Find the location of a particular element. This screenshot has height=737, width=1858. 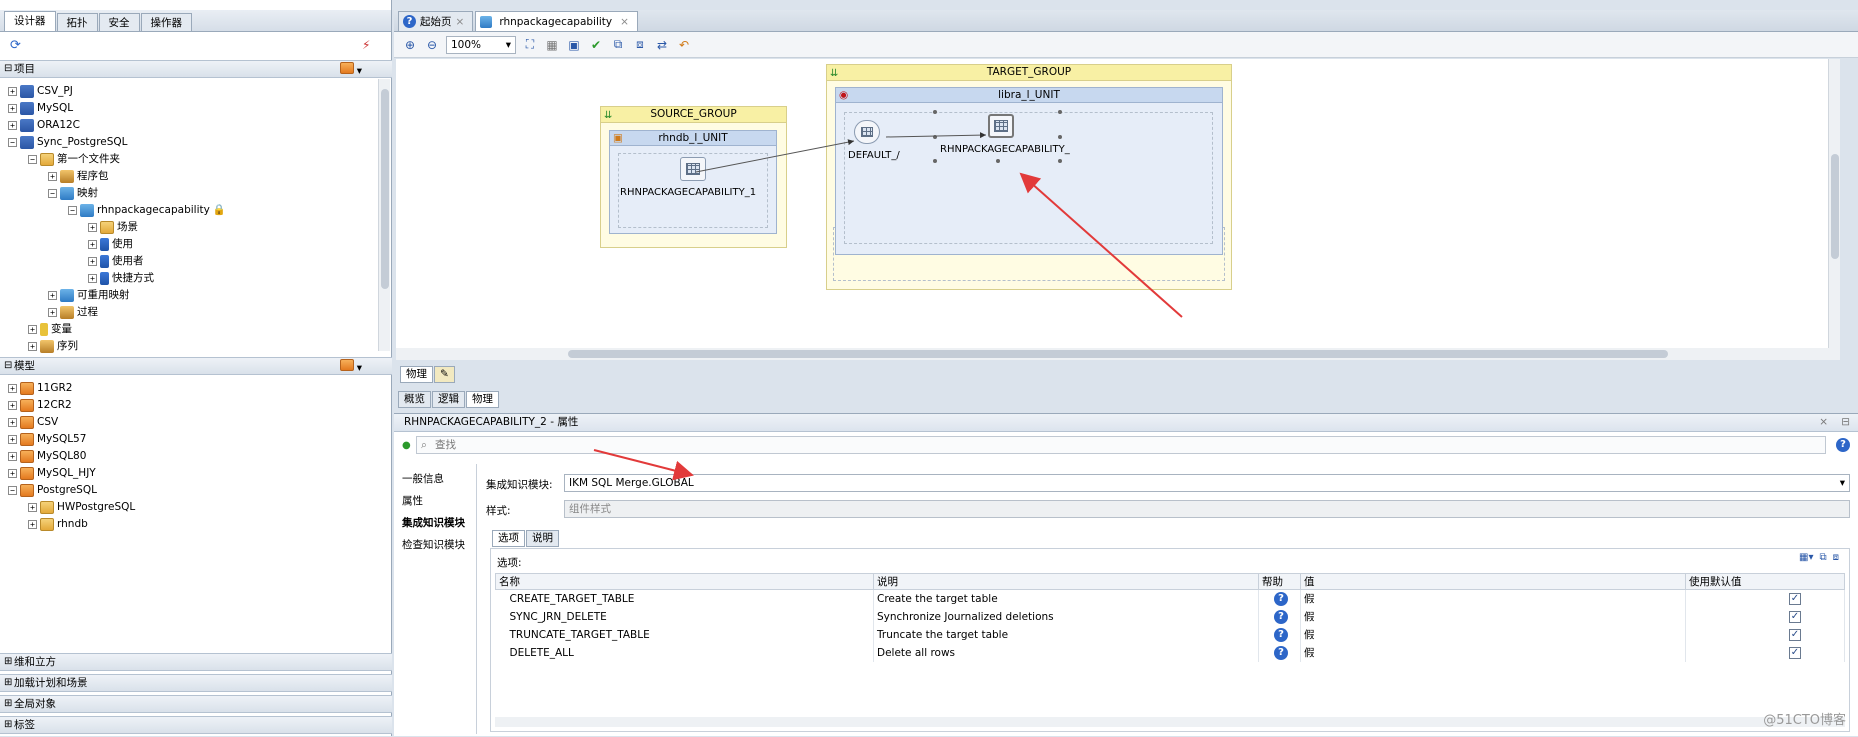

dimensions-section-header: ⊞ 维和立方 is located at coordinates (196, 662).